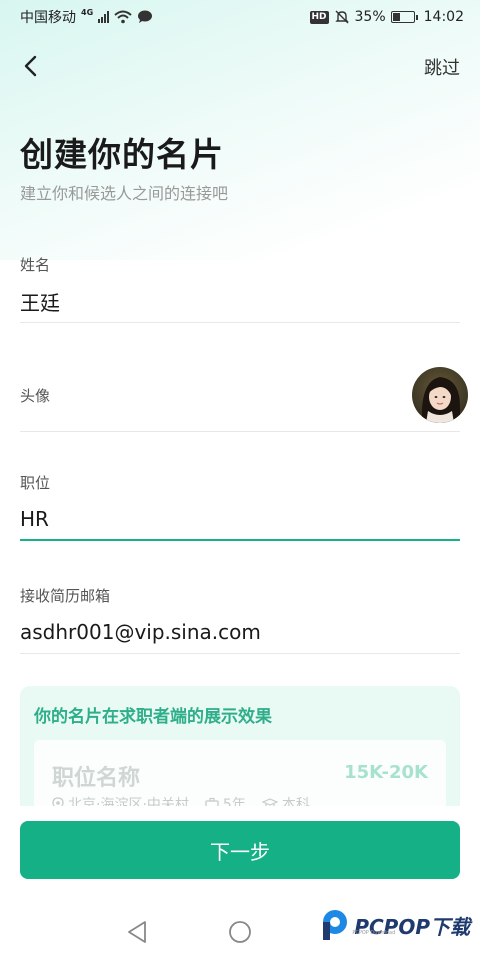 The height and width of the screenshot is (960, 480). I want to click on position-label: 职位, so click(35, 483).